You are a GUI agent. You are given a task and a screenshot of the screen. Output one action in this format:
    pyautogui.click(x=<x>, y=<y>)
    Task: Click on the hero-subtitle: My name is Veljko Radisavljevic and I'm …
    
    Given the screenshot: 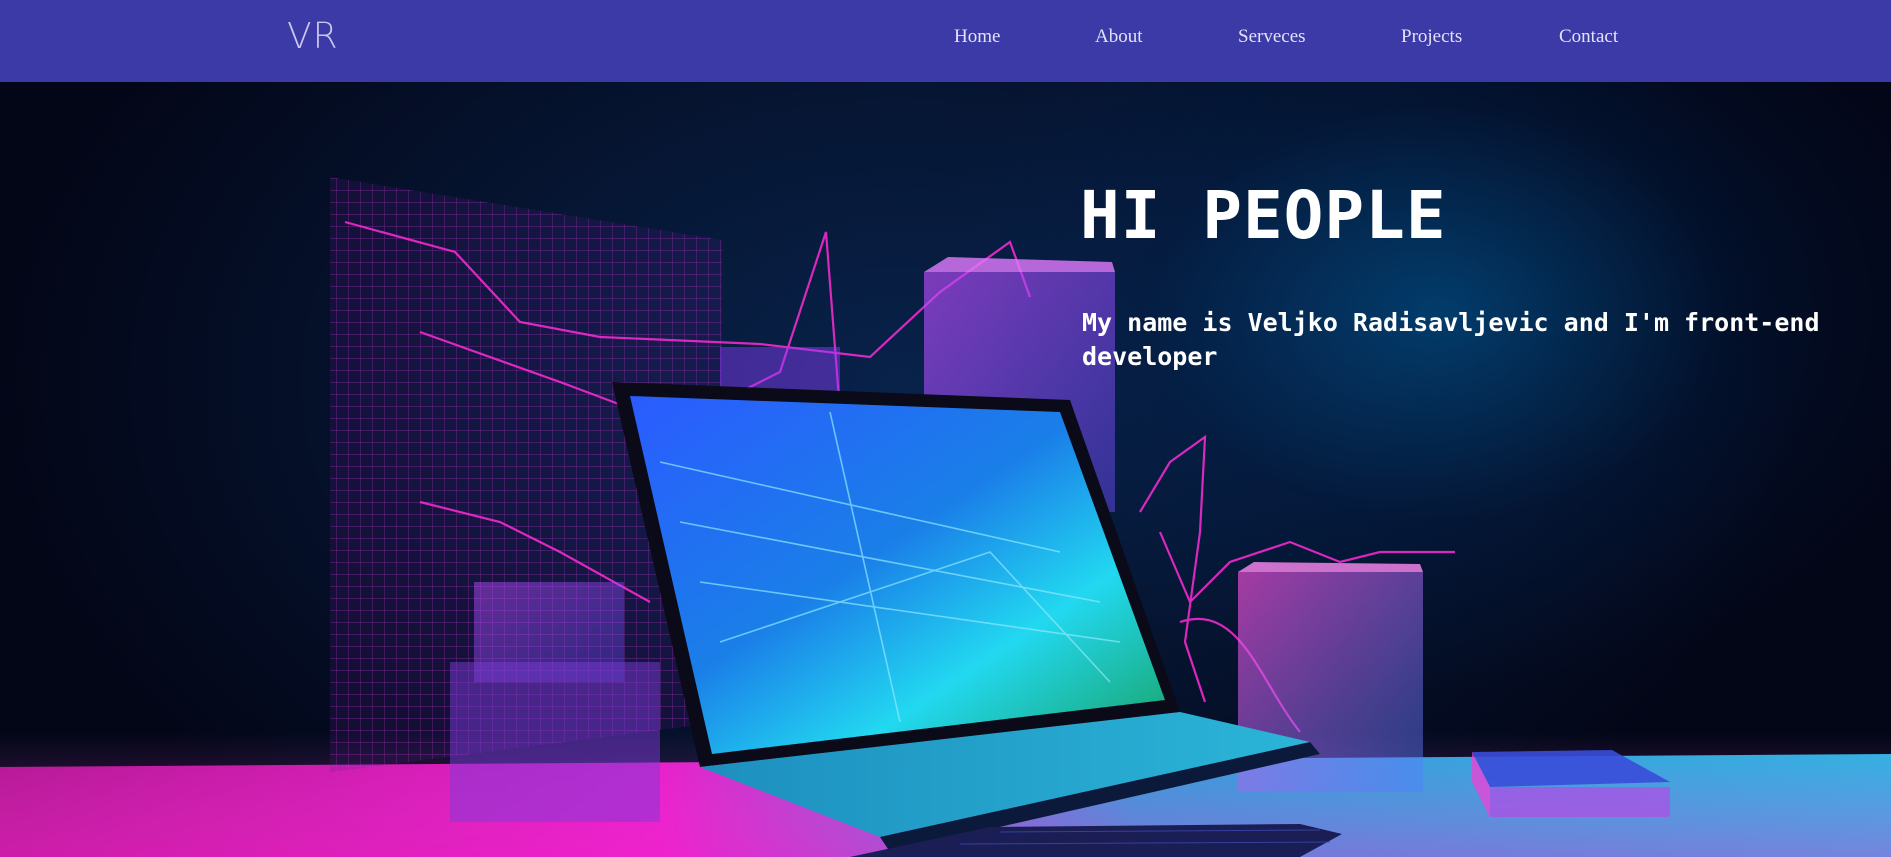 What is the action you would take?
    pyautogui.click(x=1451, y=339)
    